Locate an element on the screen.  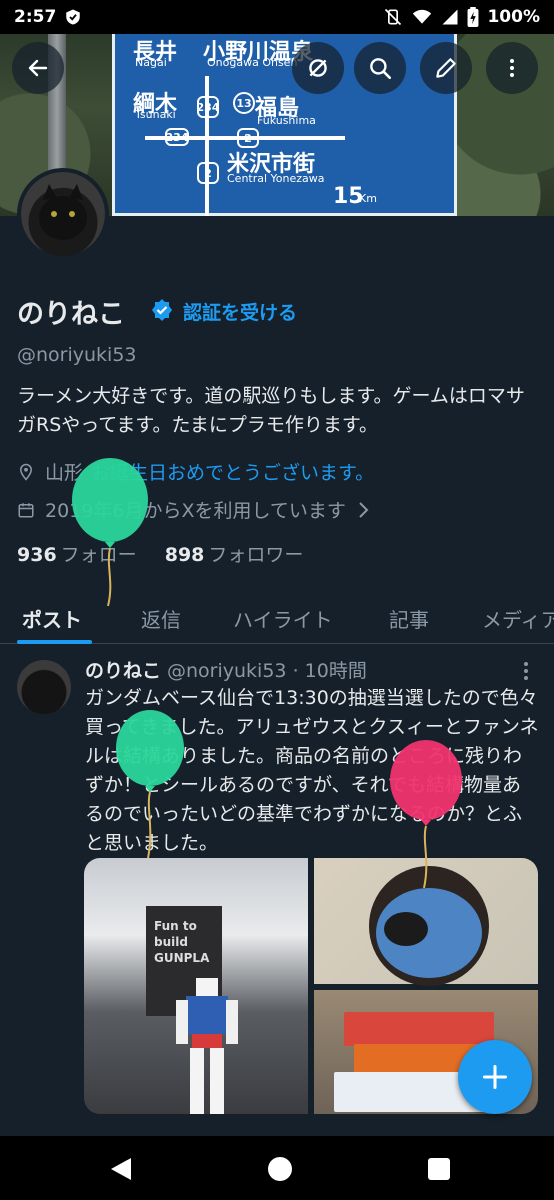
nav-recents-icon is located at coordinates (439, 1169).